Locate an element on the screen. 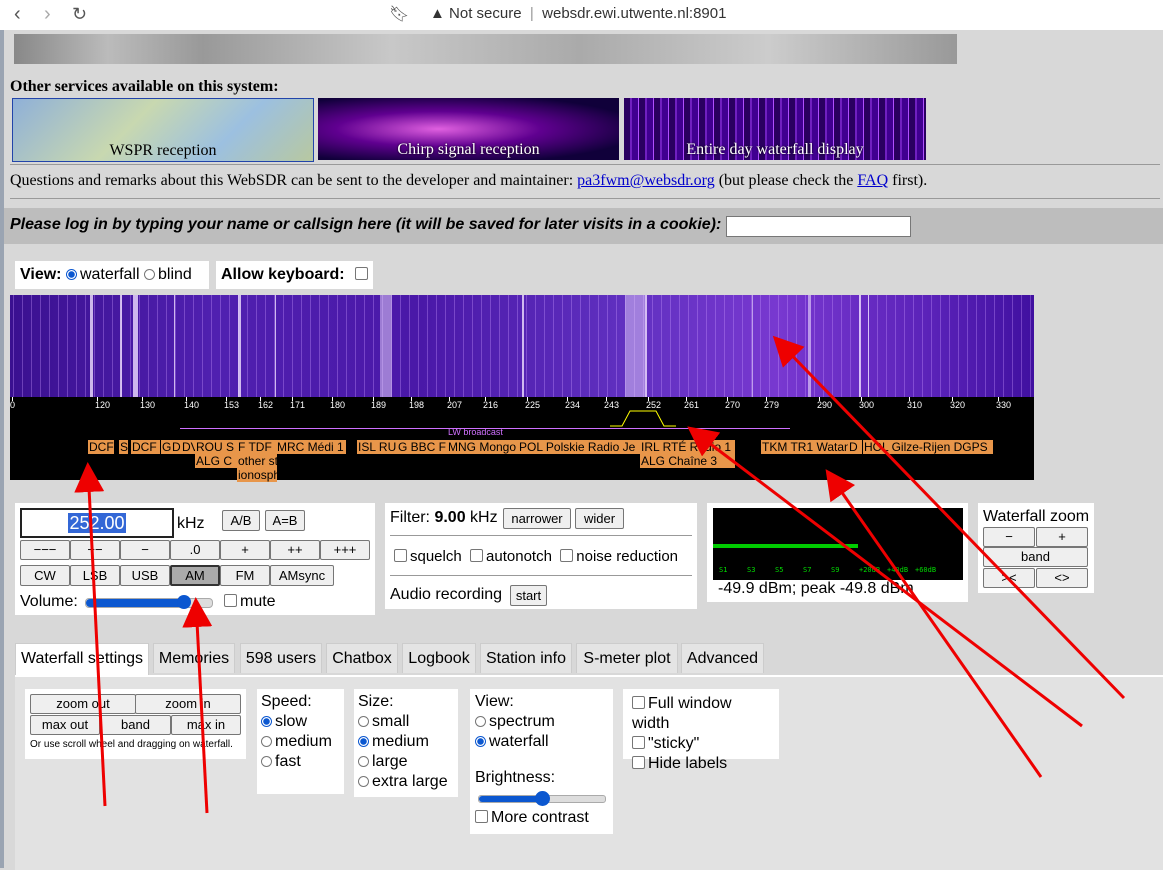  narrower-button: narrower is located at coordinates (537, 518).